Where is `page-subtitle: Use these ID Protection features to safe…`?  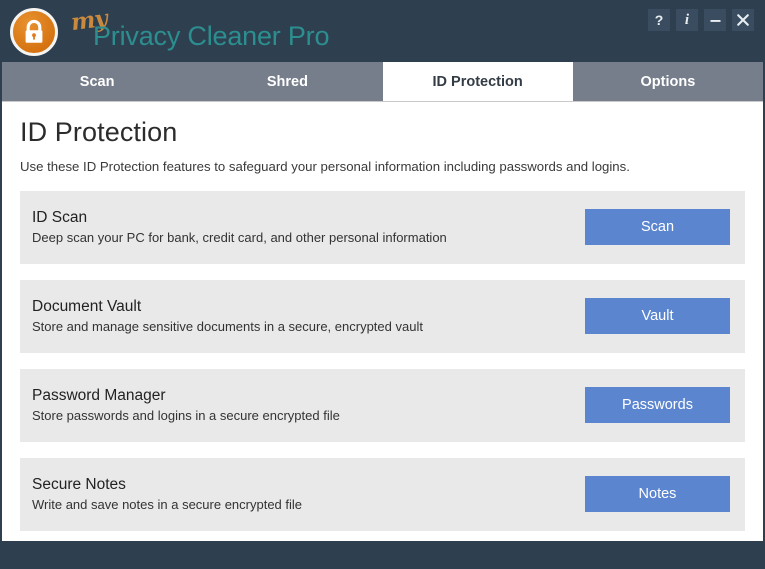
page-subtitle: Use these ID Protection features to safe… is located at coordinates (325, 166).